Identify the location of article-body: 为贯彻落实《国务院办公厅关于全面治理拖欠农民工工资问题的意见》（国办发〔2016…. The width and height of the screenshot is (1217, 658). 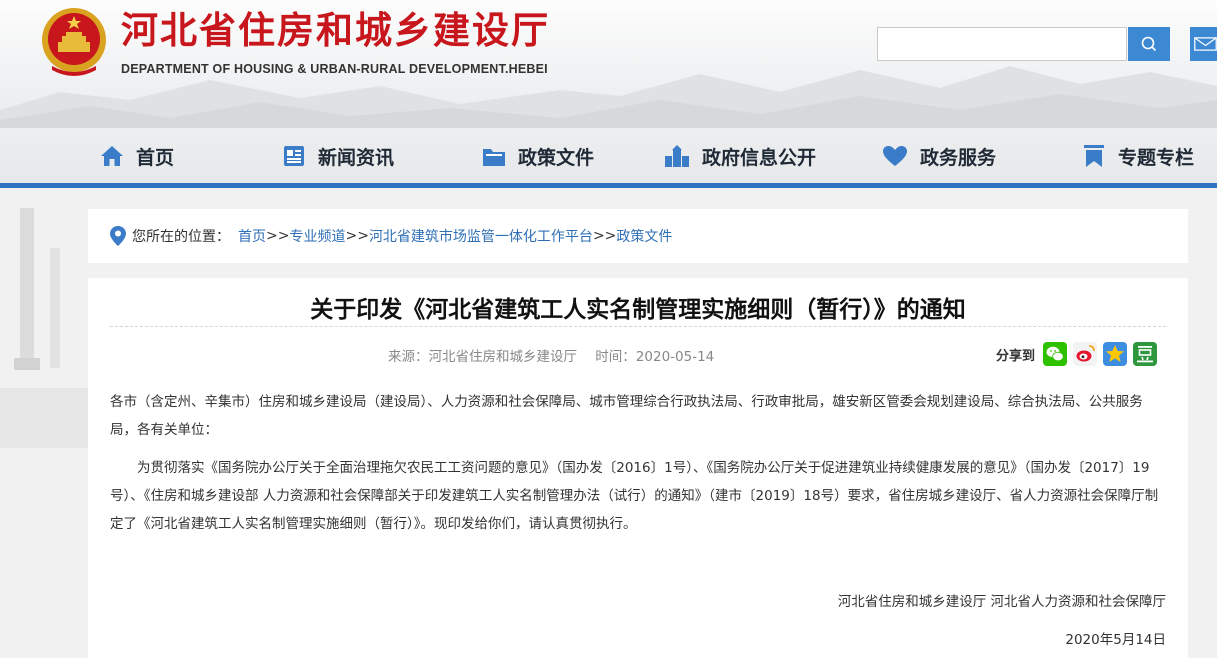
(634, 496).